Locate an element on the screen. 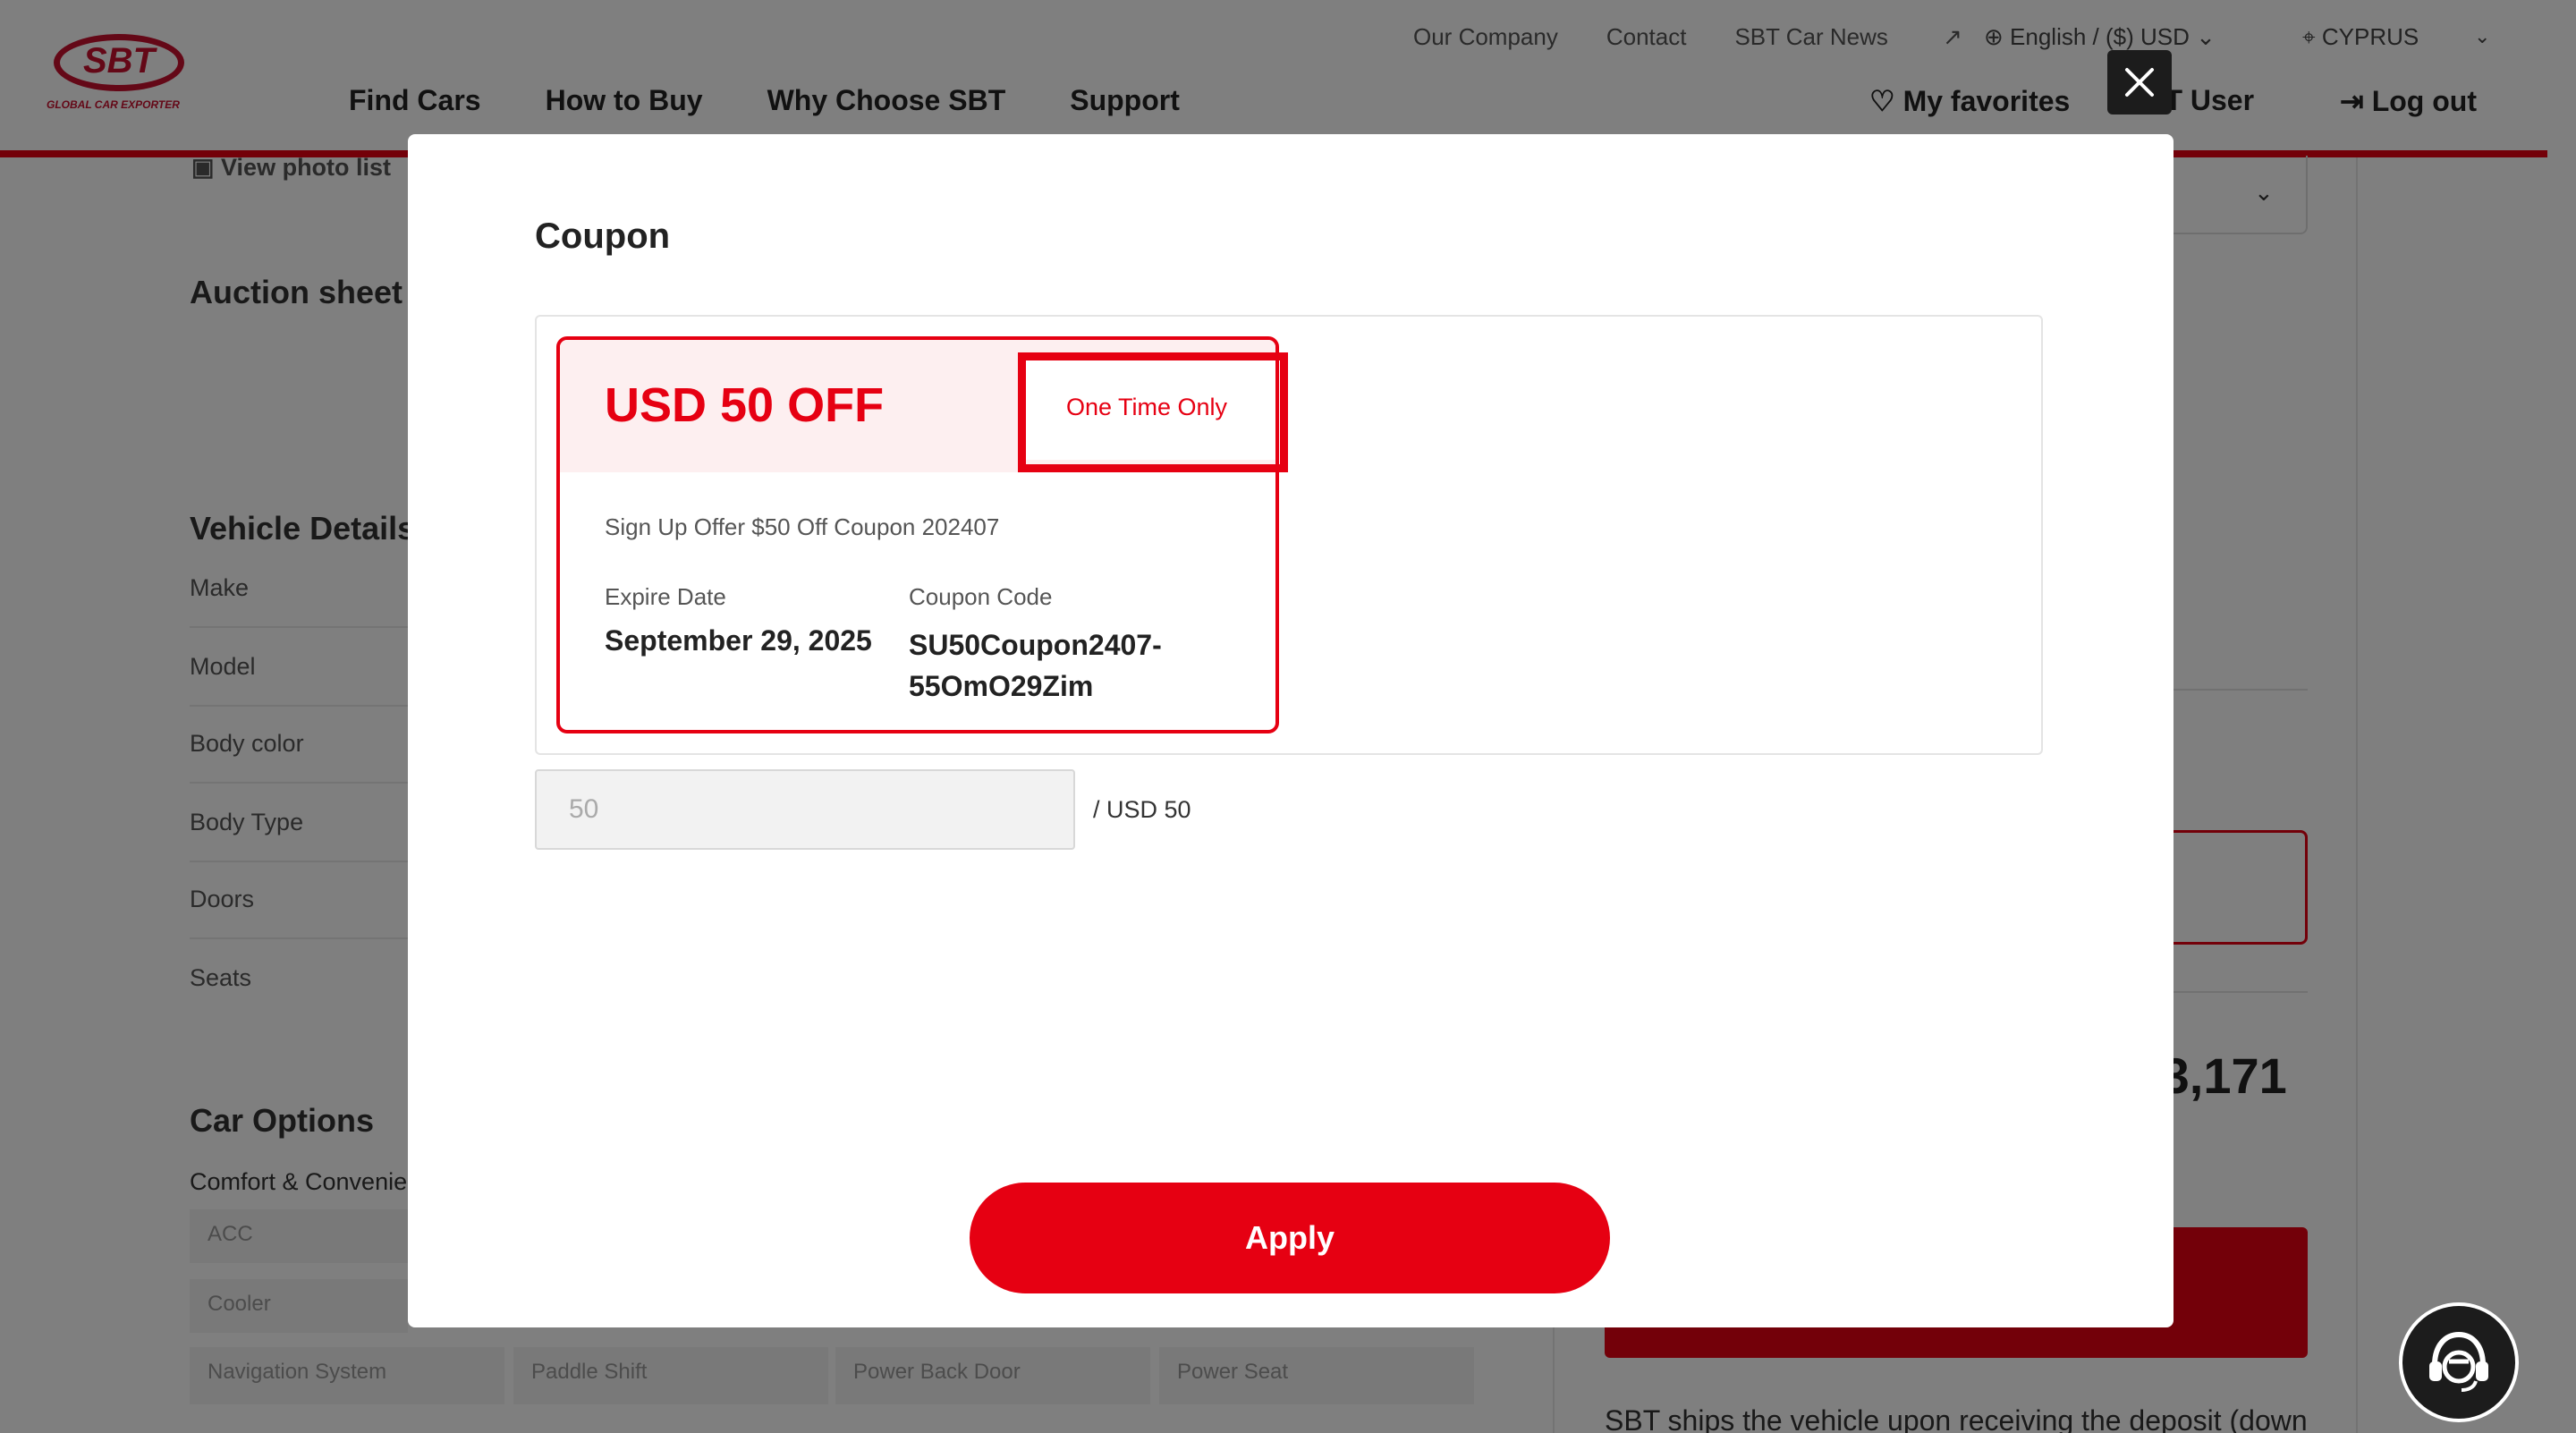 The height and width of the screenshot is (1433, 2576). coupon-code-label: Coupon Code is located at coordinates (981, 596).